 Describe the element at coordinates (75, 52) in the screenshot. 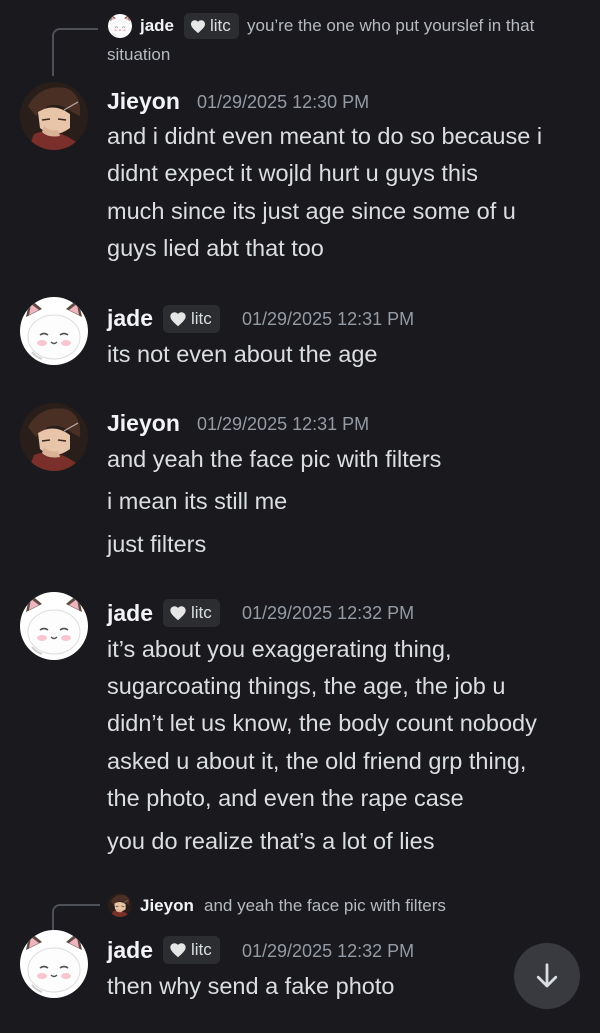

I see `reply-connector` at that location.